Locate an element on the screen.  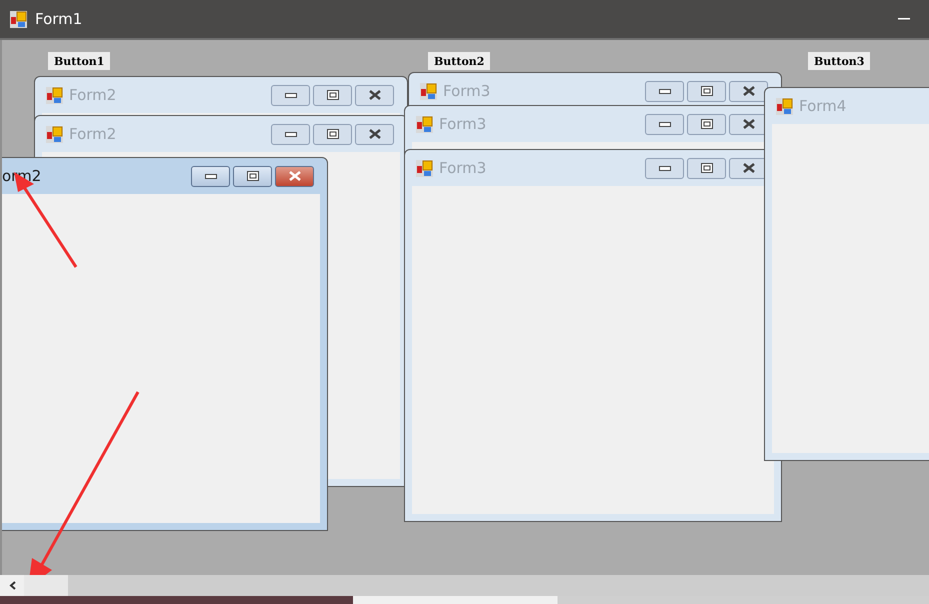
child-window-title: Form4 is located at coordinates (822, 106).